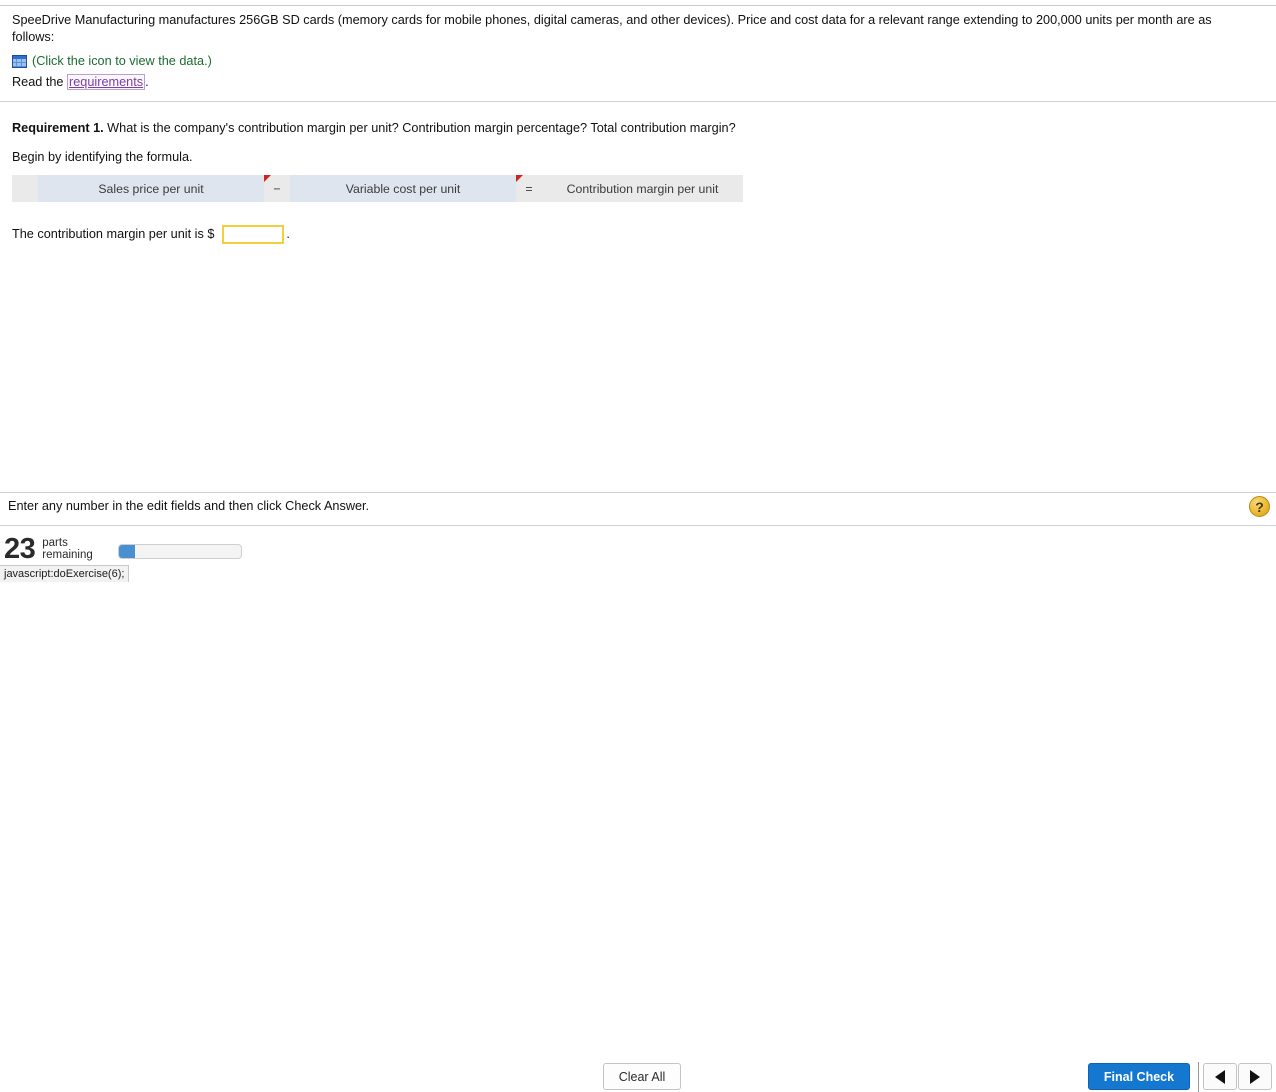 This screenshot has width=1276, height=1092. Describe the element at coordinates (403, 188) in the screenshot. I see `formula-term-2: Variable cost per unit` at that location.